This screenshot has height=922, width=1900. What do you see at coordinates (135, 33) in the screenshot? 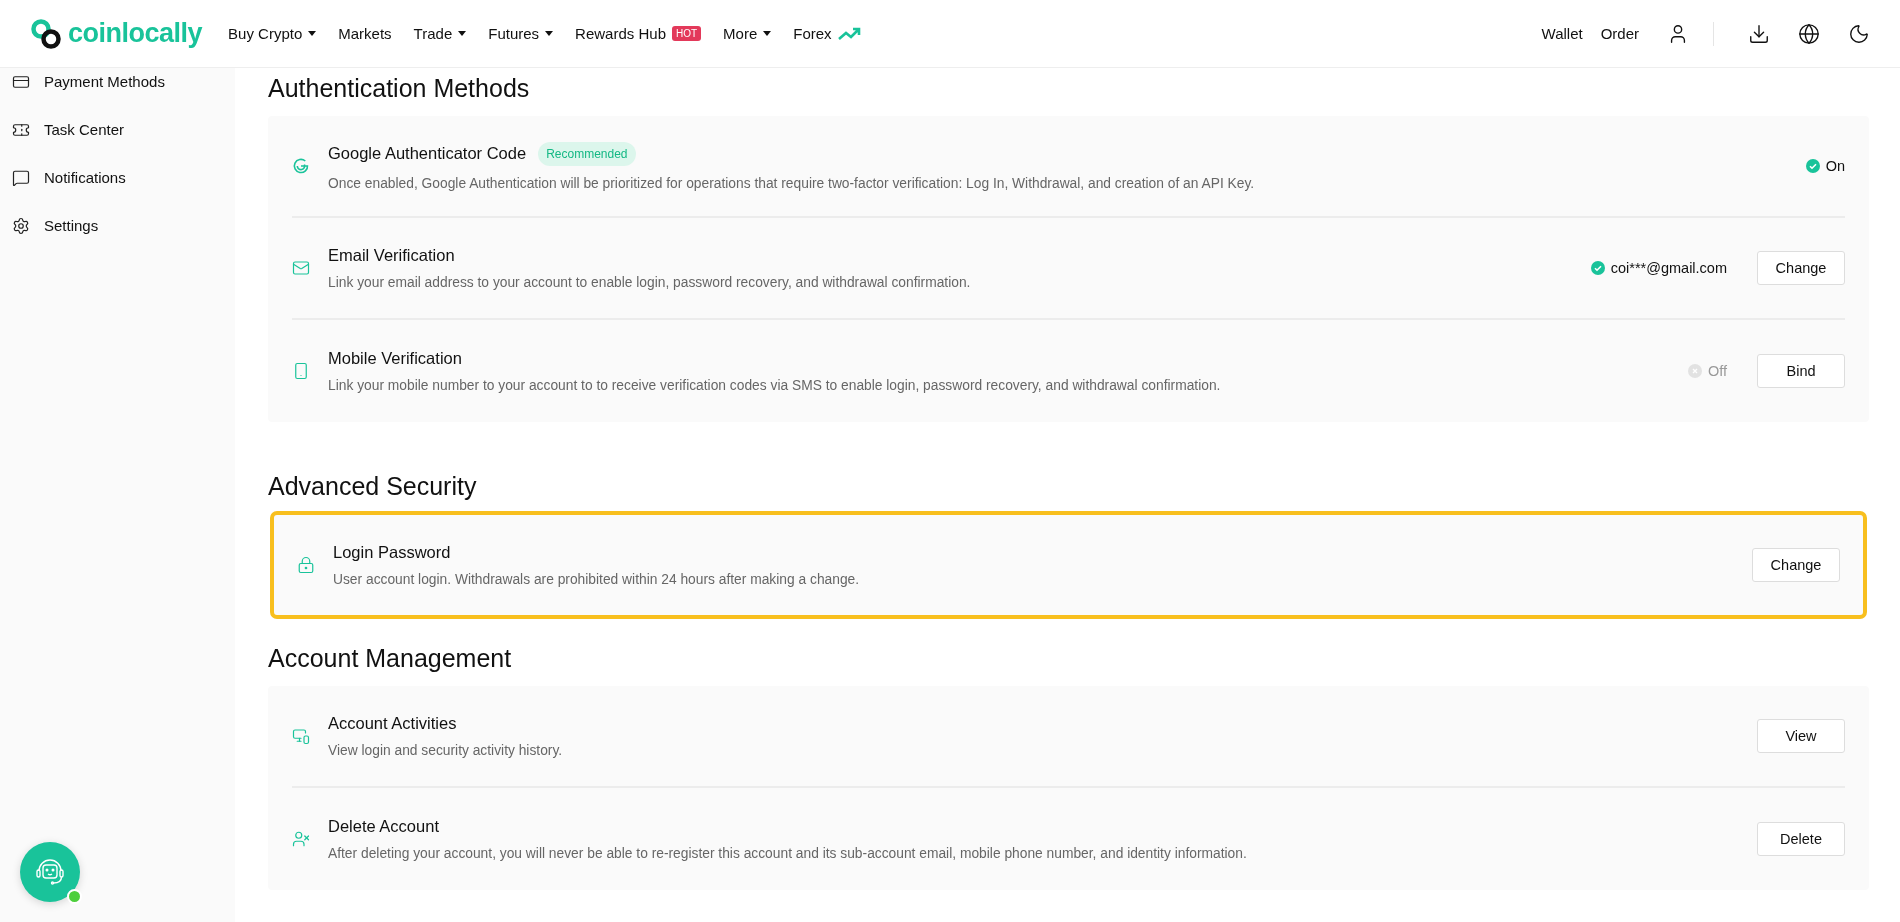
I see `brand-name: coinlocally` at bounding box center [135, 33].